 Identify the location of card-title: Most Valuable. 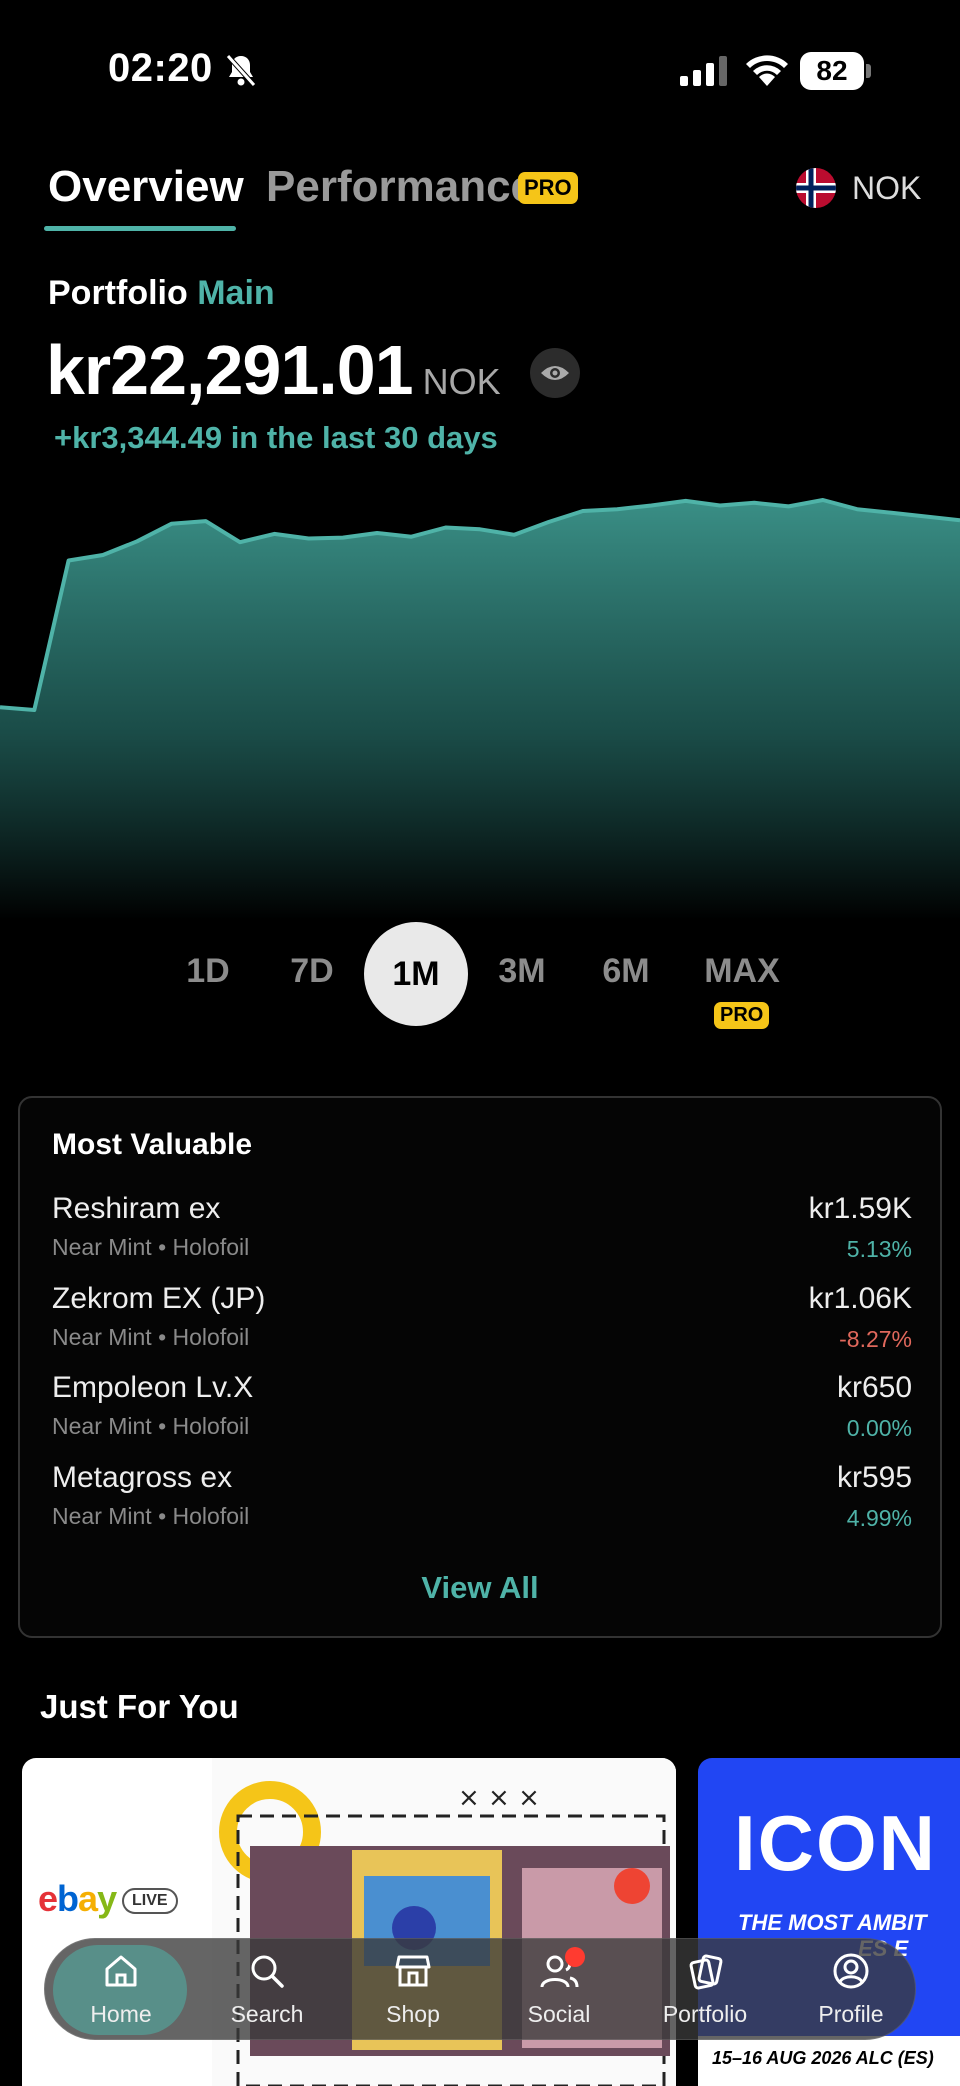
(152, 1144).